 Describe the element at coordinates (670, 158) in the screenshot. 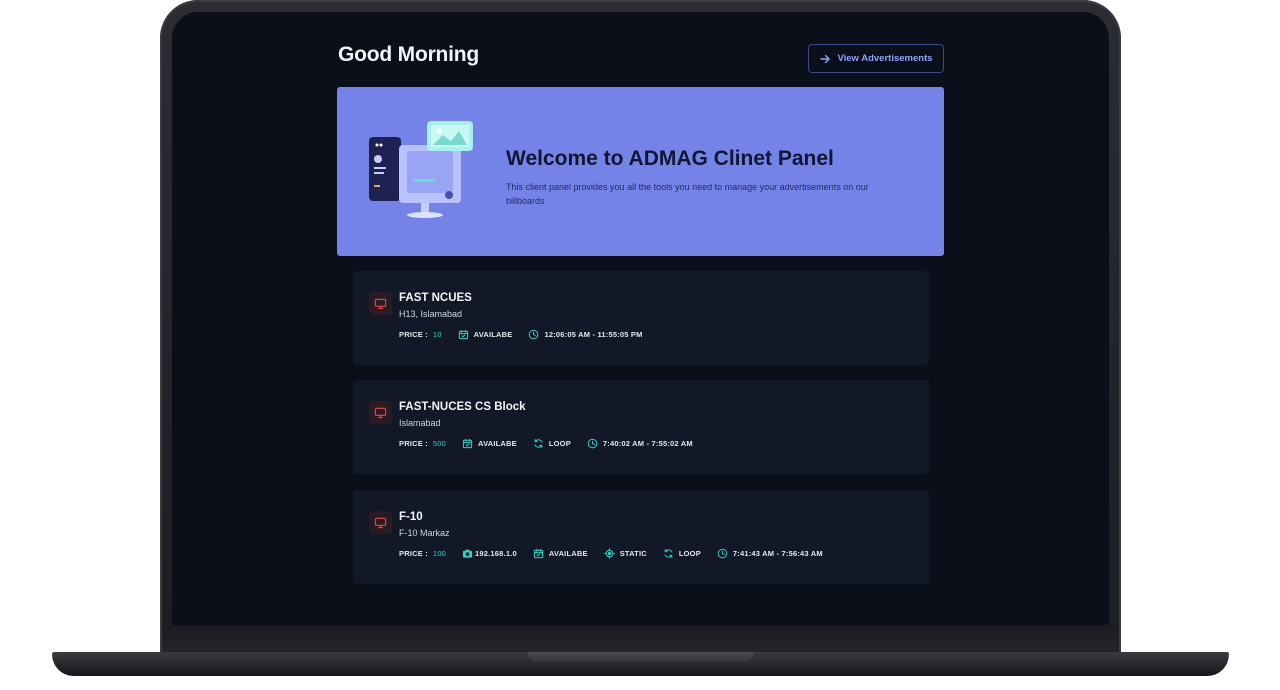

I see `welcome-title: Welcome to ADMAG Clinet Panel` at that location.